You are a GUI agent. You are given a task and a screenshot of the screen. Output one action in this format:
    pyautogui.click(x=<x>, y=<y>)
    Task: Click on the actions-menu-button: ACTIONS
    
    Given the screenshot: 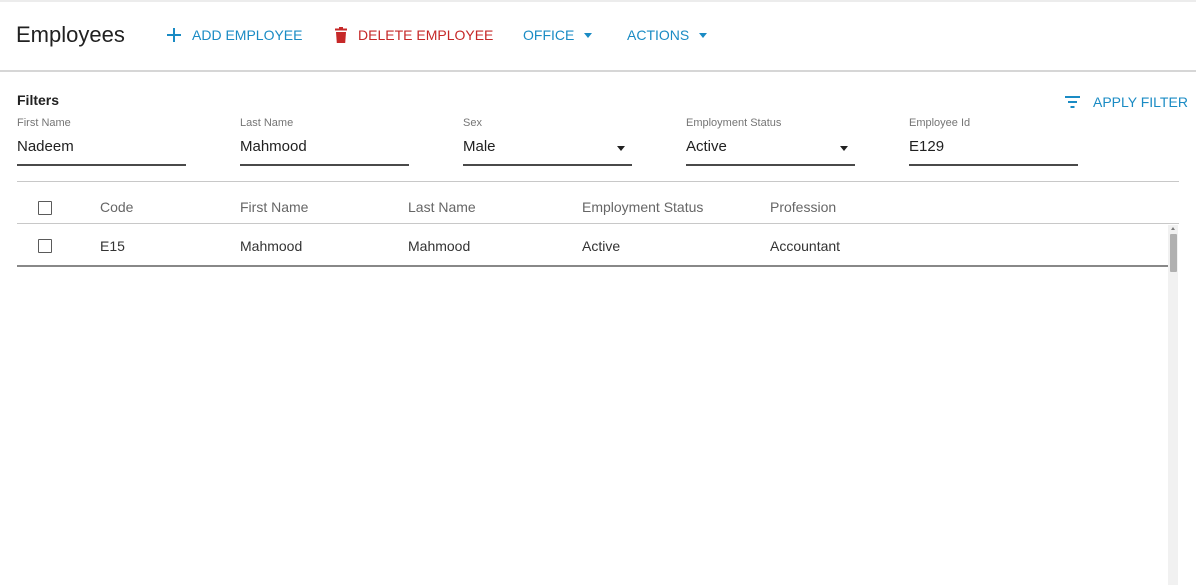 What is the action you would take?
    pyautogui.click(x=667, y=35)
    